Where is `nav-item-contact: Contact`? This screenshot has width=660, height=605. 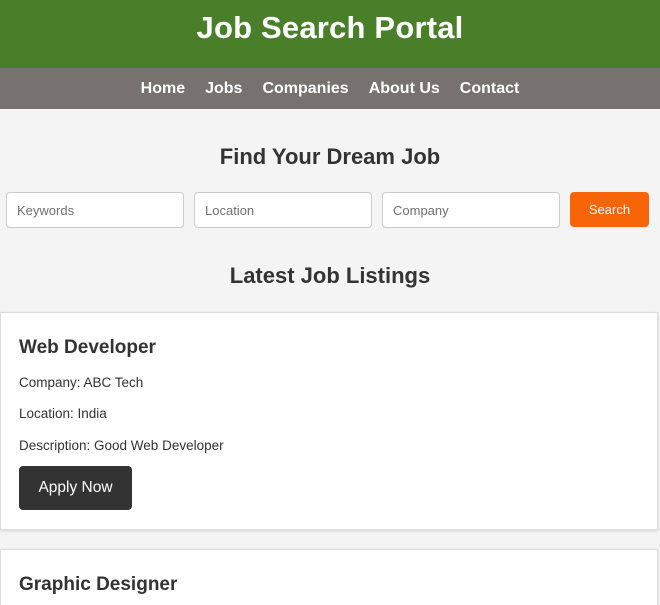
nav-item-contact: Contact is located at coordinates (490, 89).